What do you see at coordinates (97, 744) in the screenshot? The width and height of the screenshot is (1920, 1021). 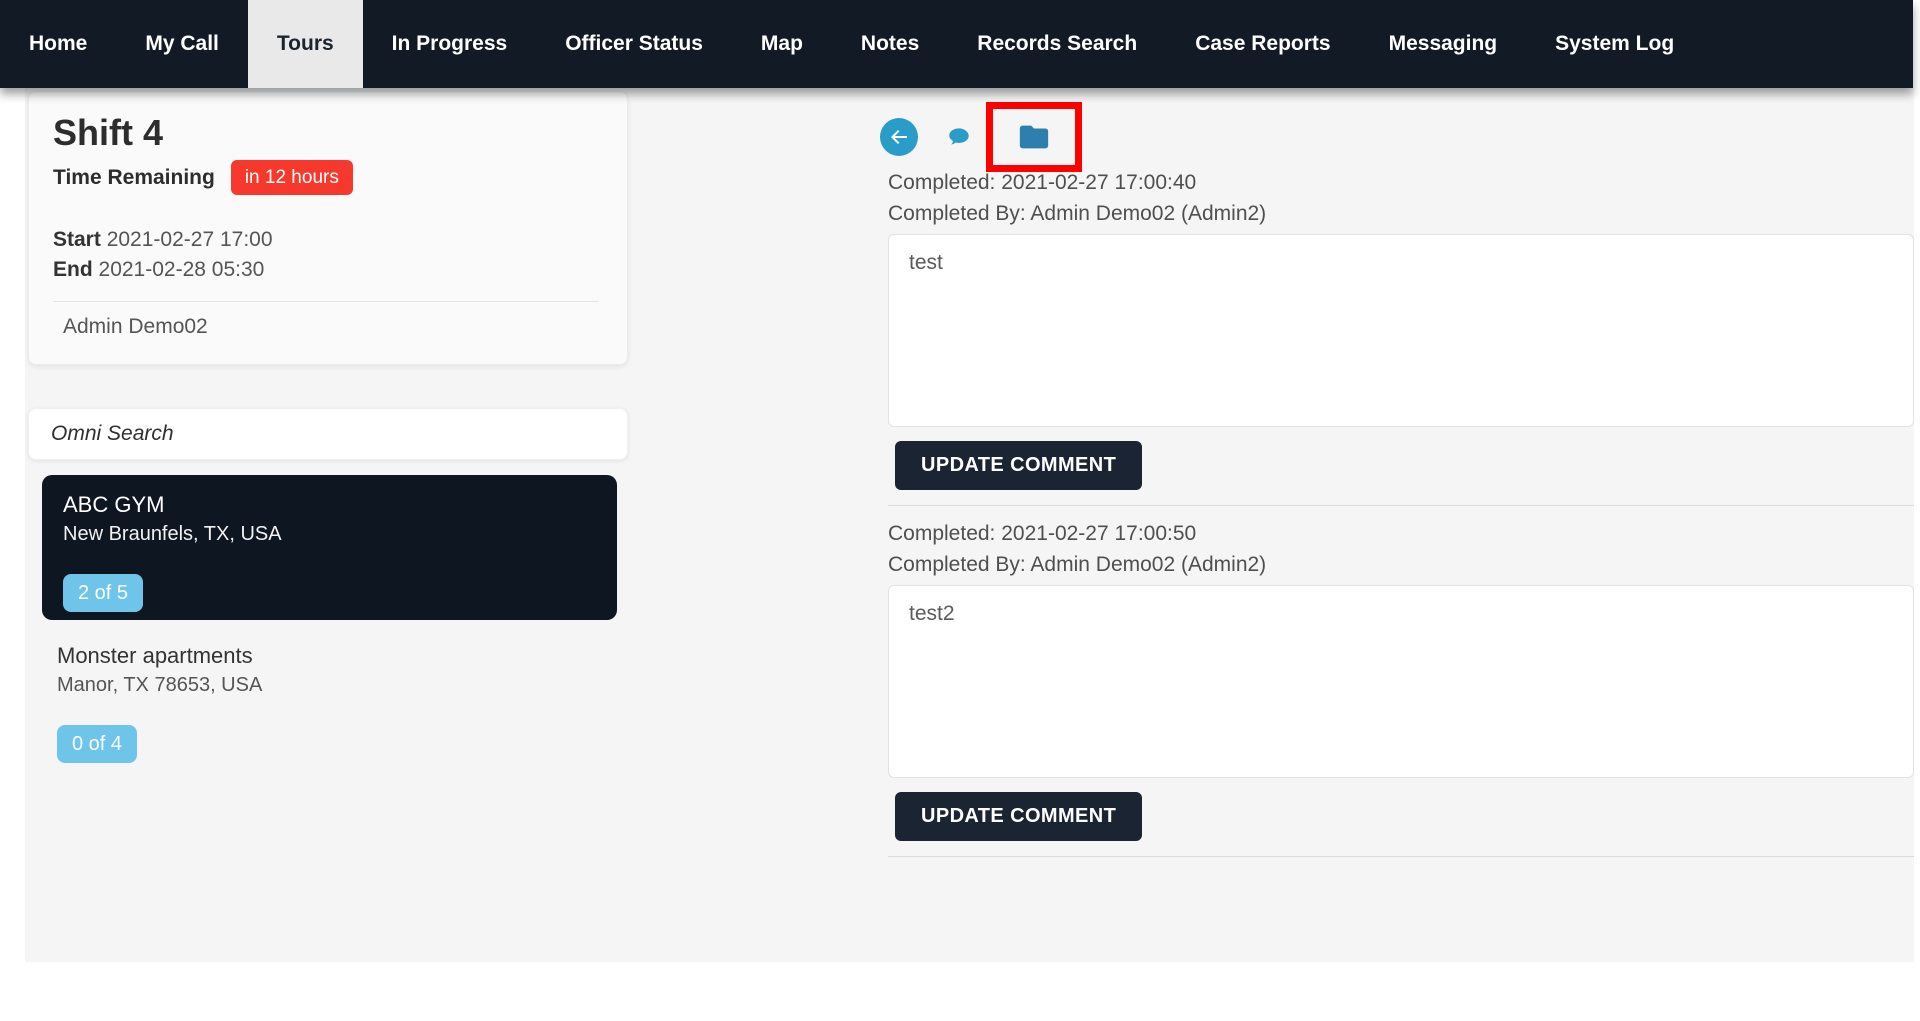 I see `tour-progress-badge: 0 of 4` at bounding box center [97, 744].